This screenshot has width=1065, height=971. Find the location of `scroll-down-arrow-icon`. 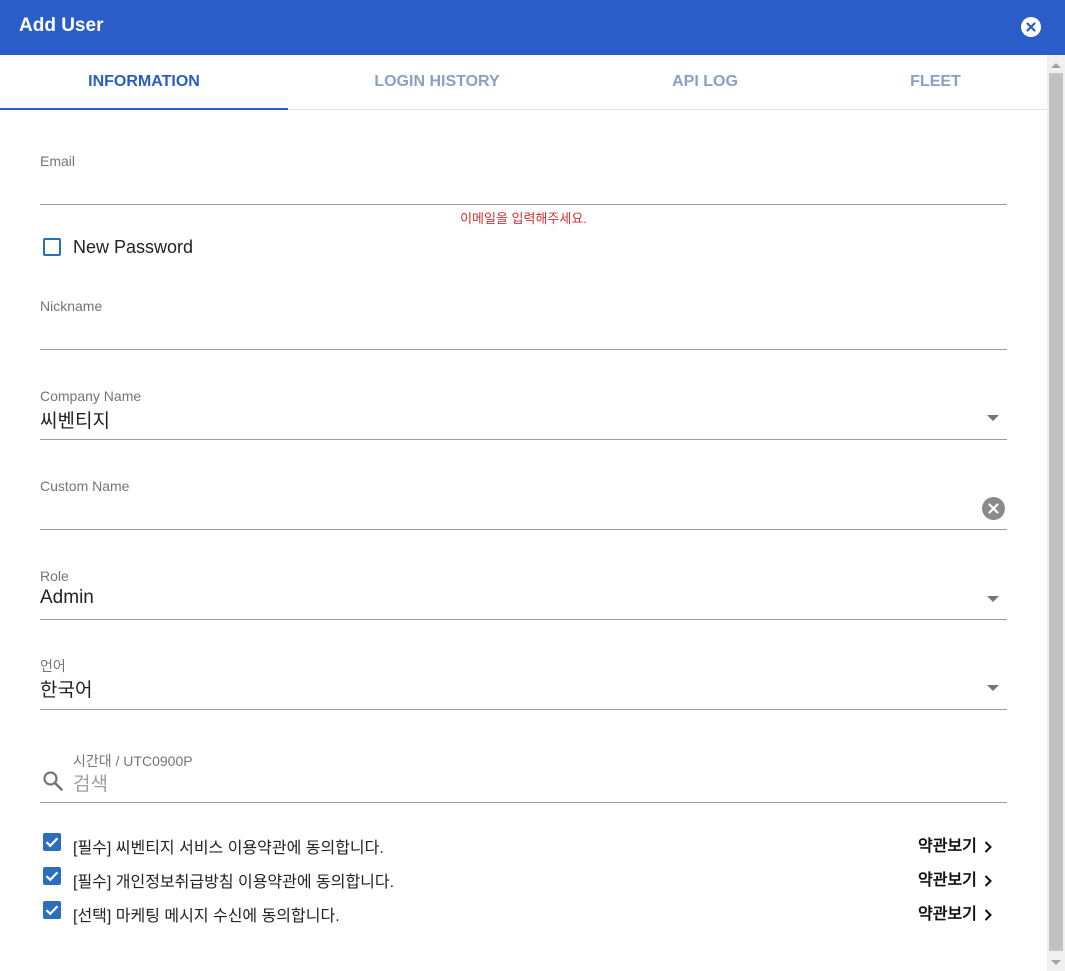

scroll-down-arrow-icon is located at coordinates (1056, 962).